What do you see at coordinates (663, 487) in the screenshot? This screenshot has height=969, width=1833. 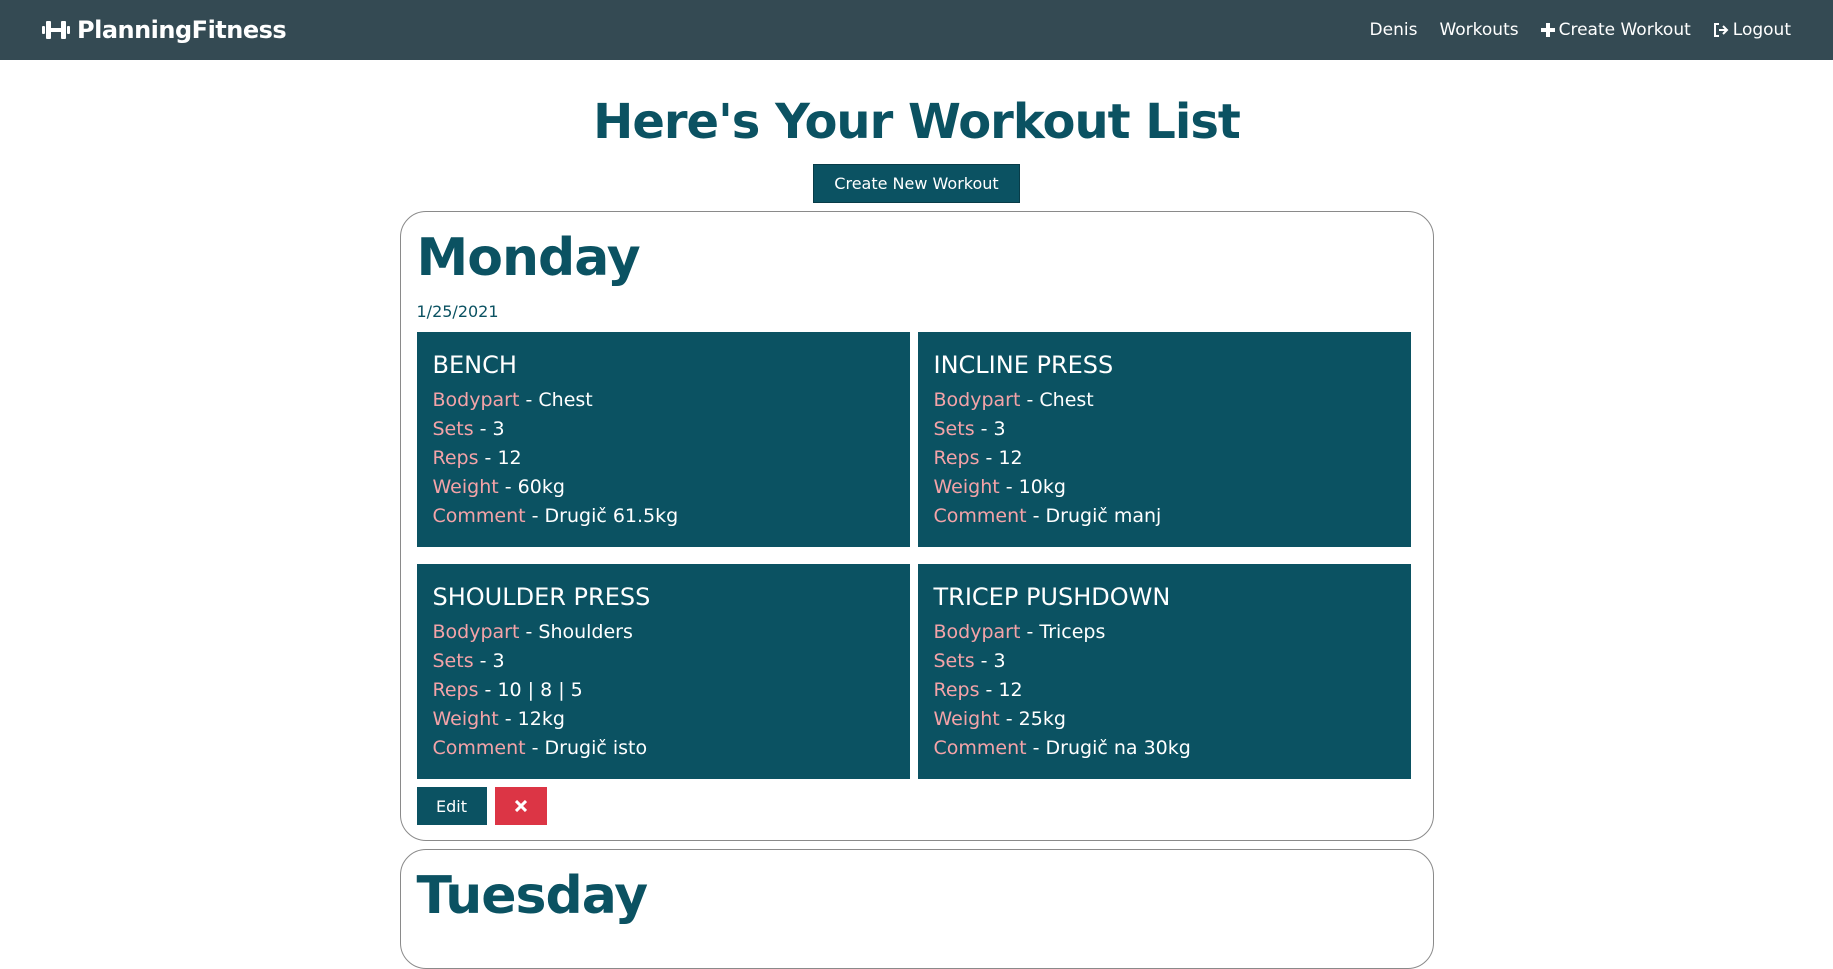 I see `exercise-weight: Weight - 60kg` at bounding box center [663, 487].